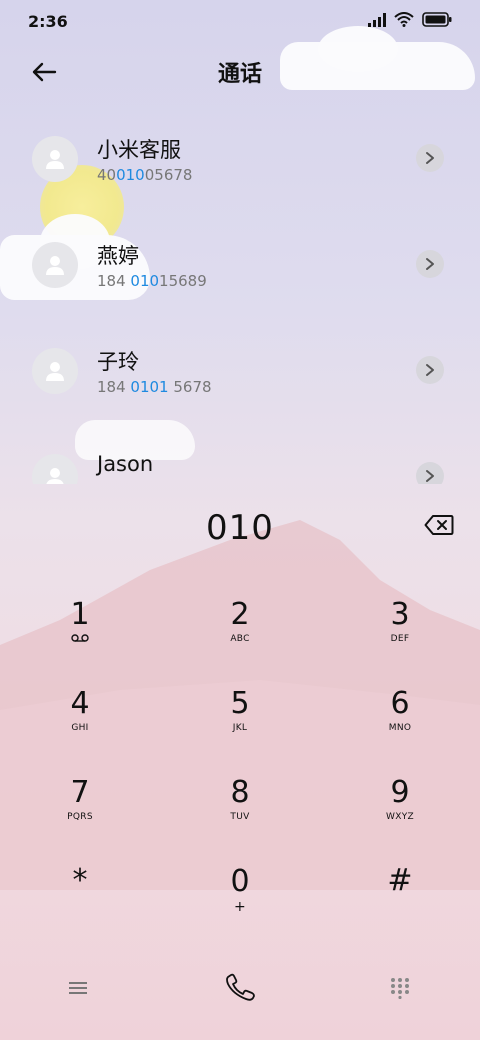 The height and width of the screenshot is (1040, 480). I want to click on menu-icon, so click(78, 988).